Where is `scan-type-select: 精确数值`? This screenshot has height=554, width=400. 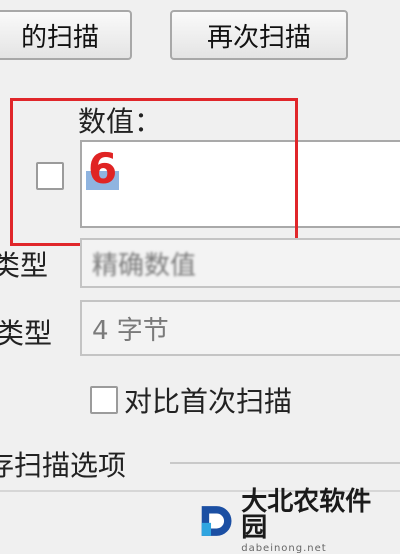
scan-type-select: 精确数值 is located at coordinates (240, 263).